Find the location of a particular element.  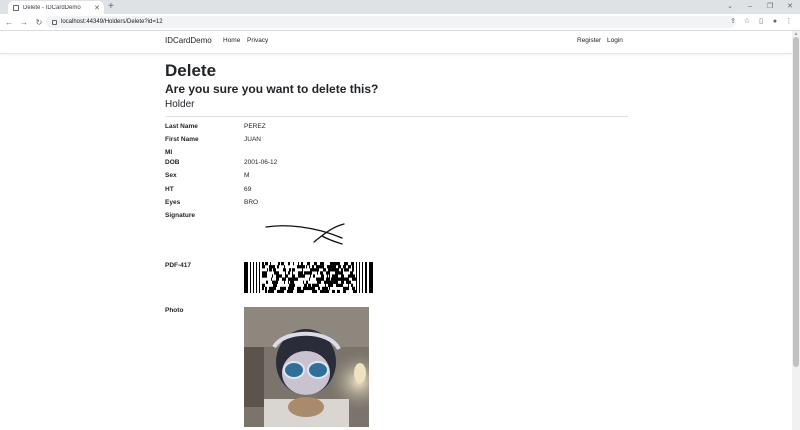

photo-value is located at coordinates (306, 367).